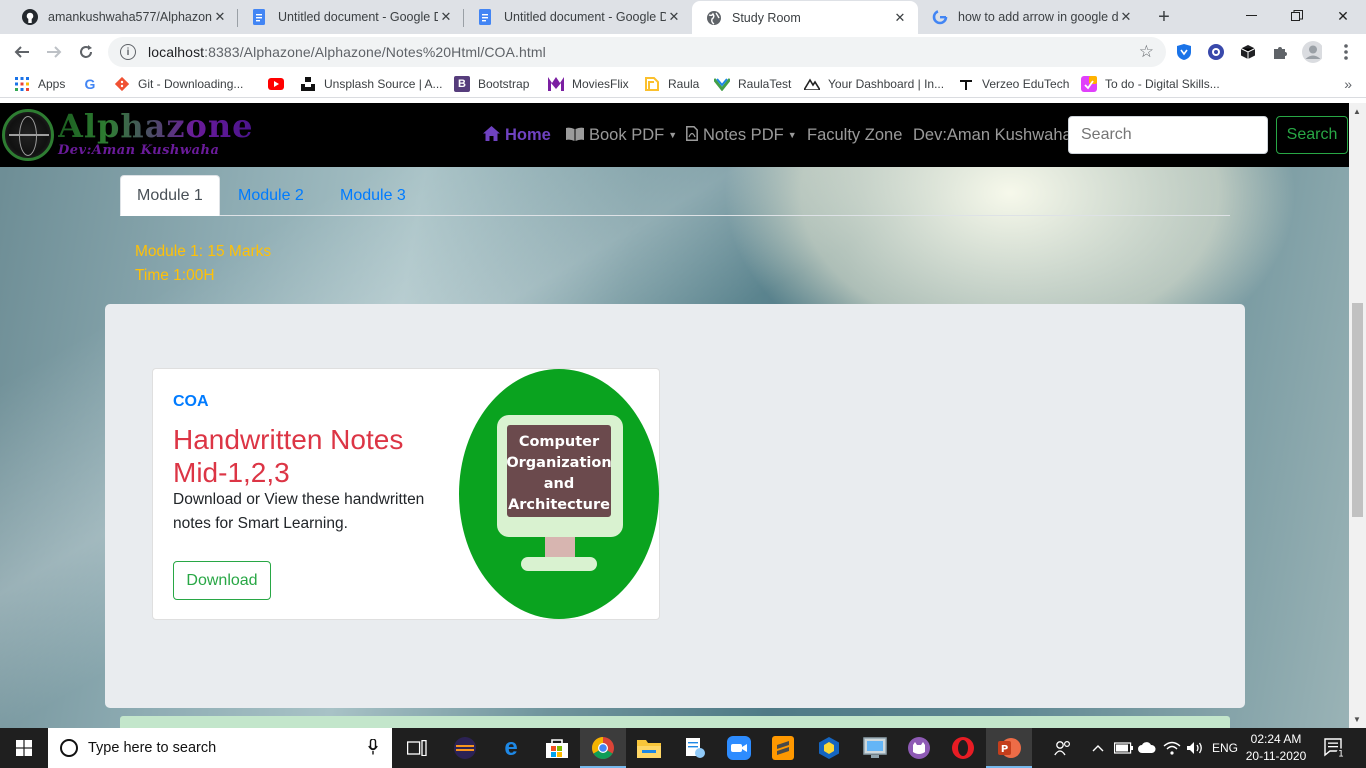 This screenshot has height=768, width=1366. I want to click on forward-arrow-icon, so click(54, 52).